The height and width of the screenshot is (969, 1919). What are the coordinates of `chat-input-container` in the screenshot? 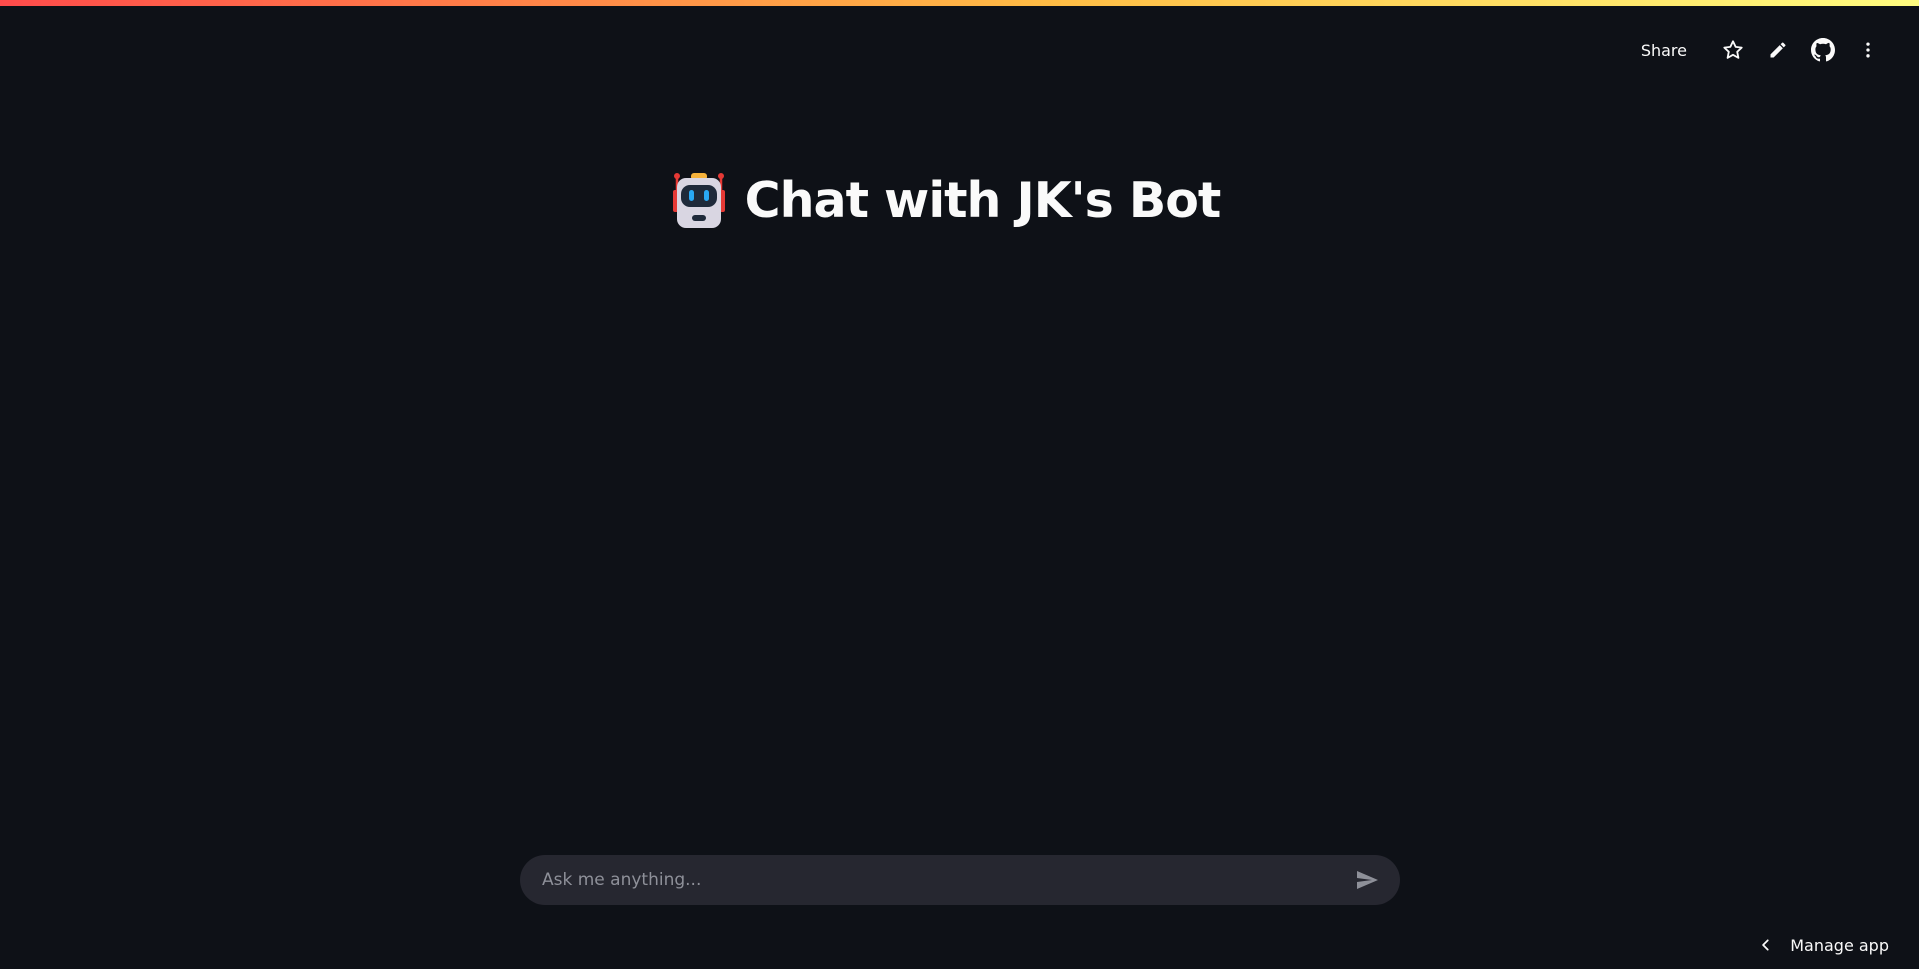 It's located at (960, 880).